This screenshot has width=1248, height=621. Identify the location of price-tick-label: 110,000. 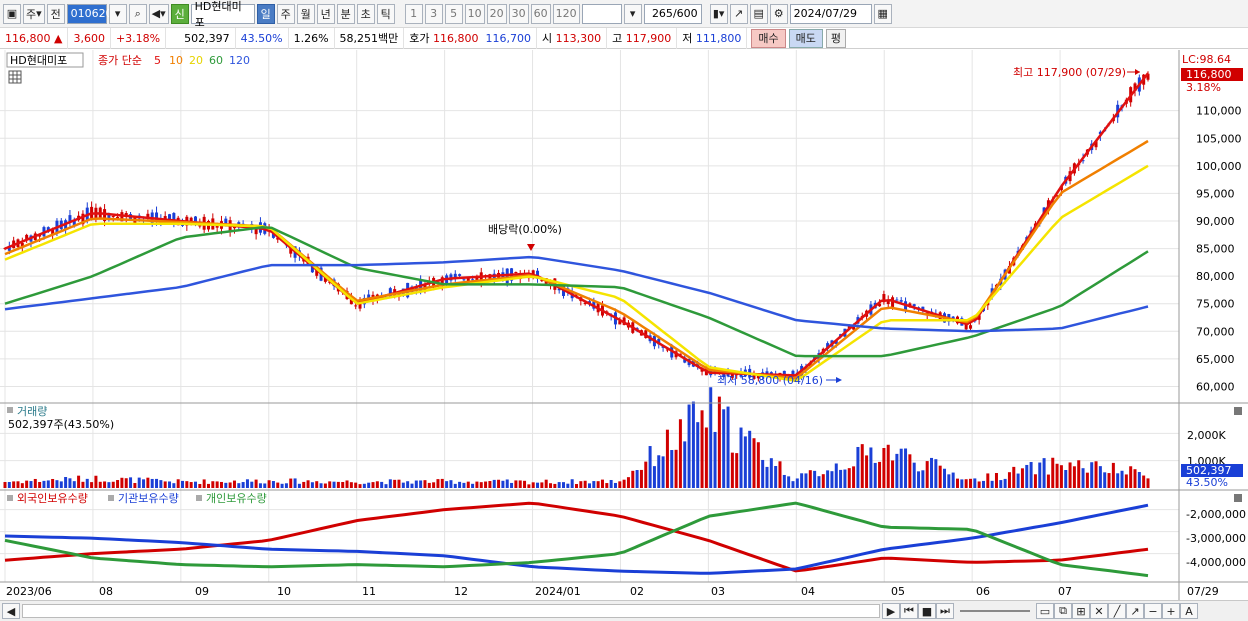
(1219, 111).